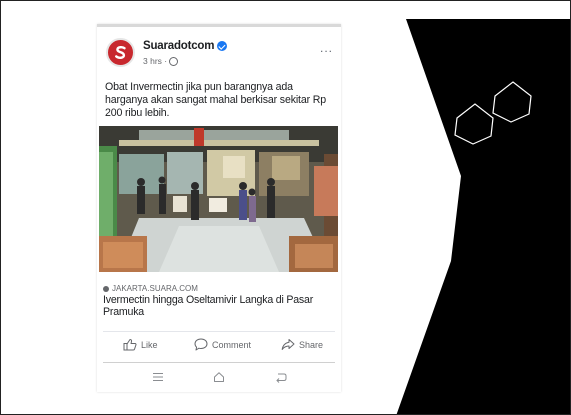  What do you see at coordinates (149, 344) in the screenshot?
I see `like-label: Like` at bounding box center [149, 344].